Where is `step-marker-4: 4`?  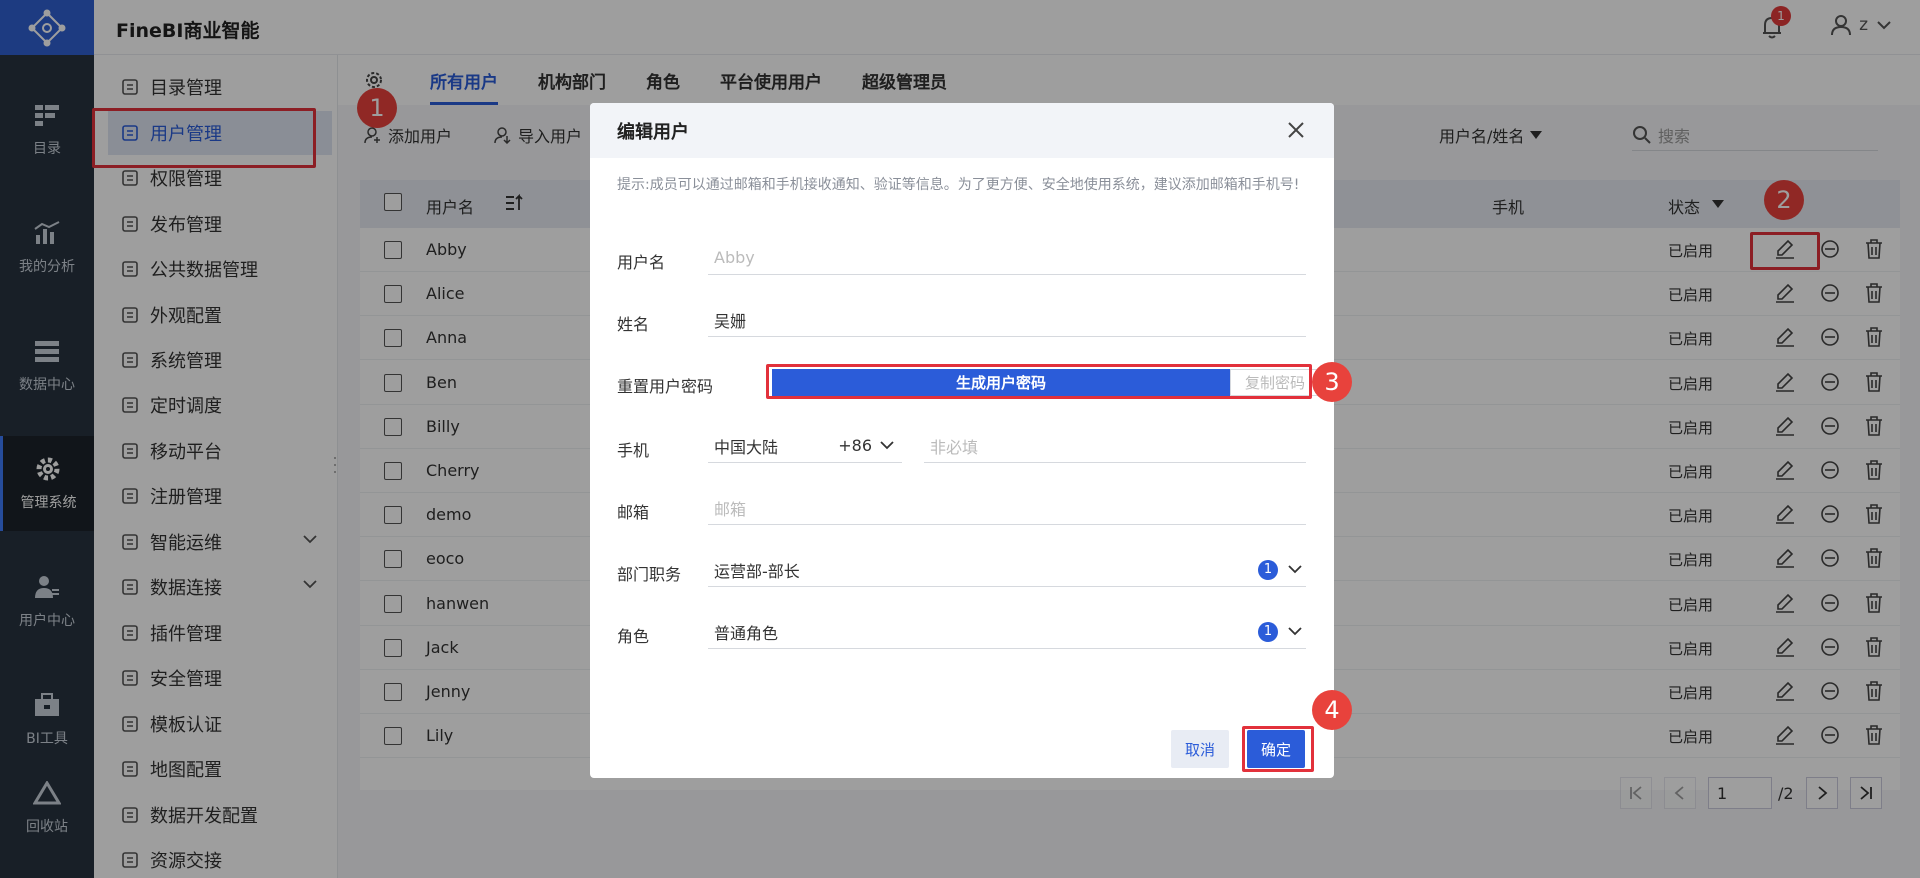
step-marker-4: 4 is located at coordinates (1332, 710).